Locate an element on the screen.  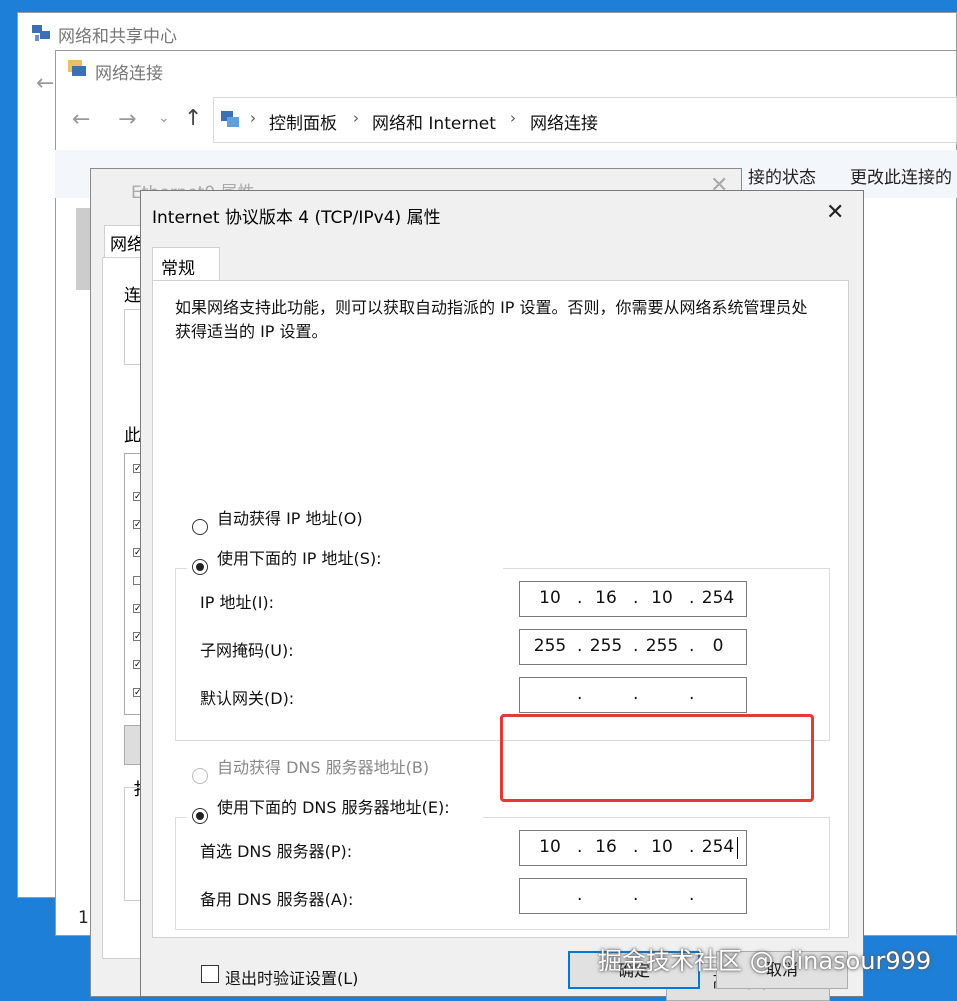
auto-ip-label: 自动获得 IP 地址(O) is located at coordinates (290, 517).